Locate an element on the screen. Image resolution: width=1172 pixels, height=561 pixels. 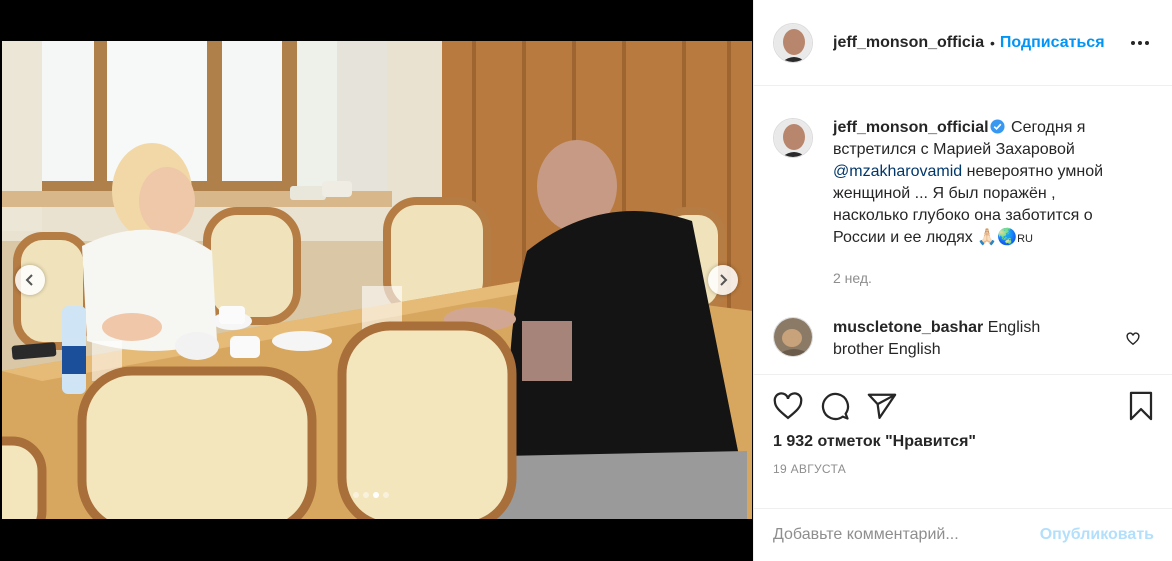
caption-author-avatar is located at coordinates (793, 138).